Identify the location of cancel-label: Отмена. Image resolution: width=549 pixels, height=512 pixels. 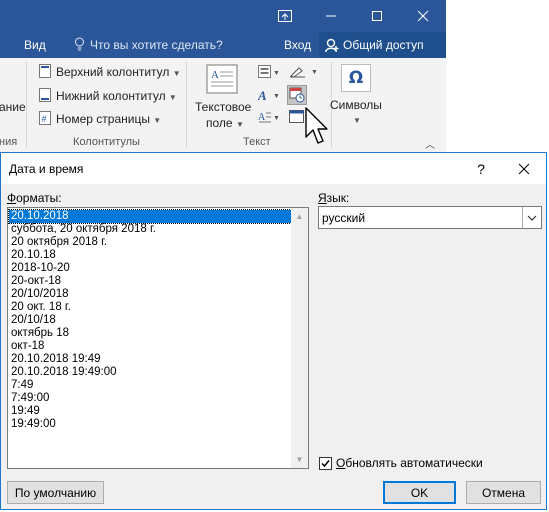
(503, 492).